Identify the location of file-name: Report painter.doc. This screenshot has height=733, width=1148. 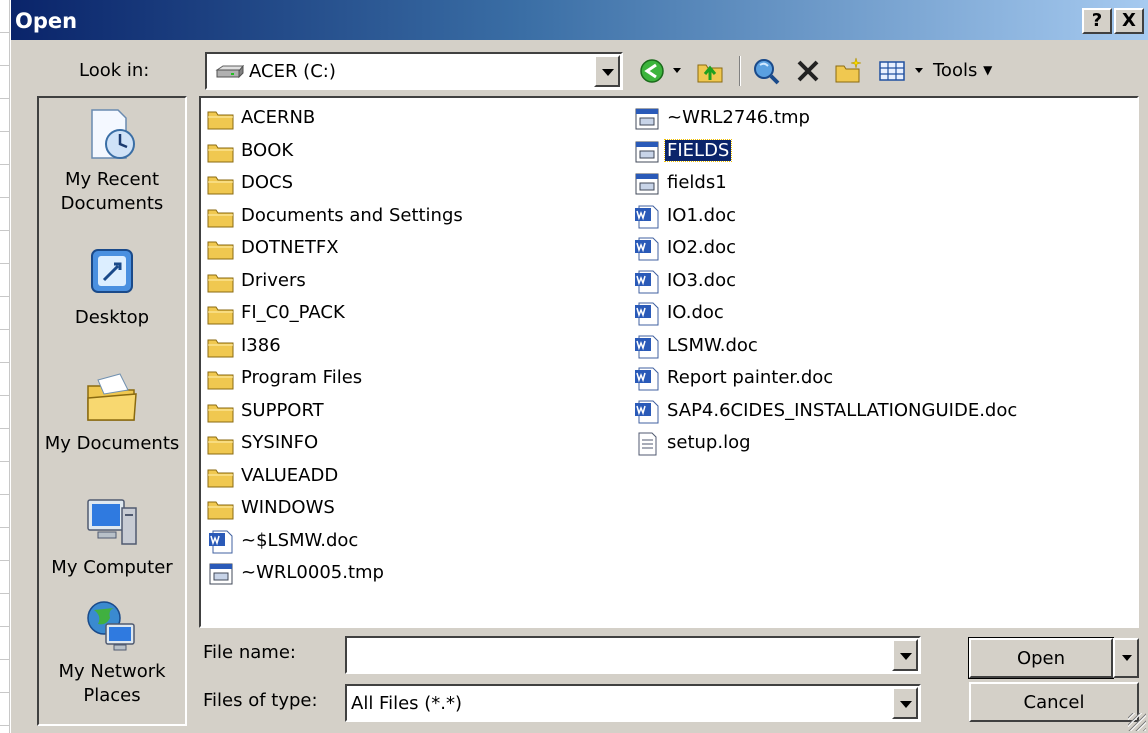
(750, 377).